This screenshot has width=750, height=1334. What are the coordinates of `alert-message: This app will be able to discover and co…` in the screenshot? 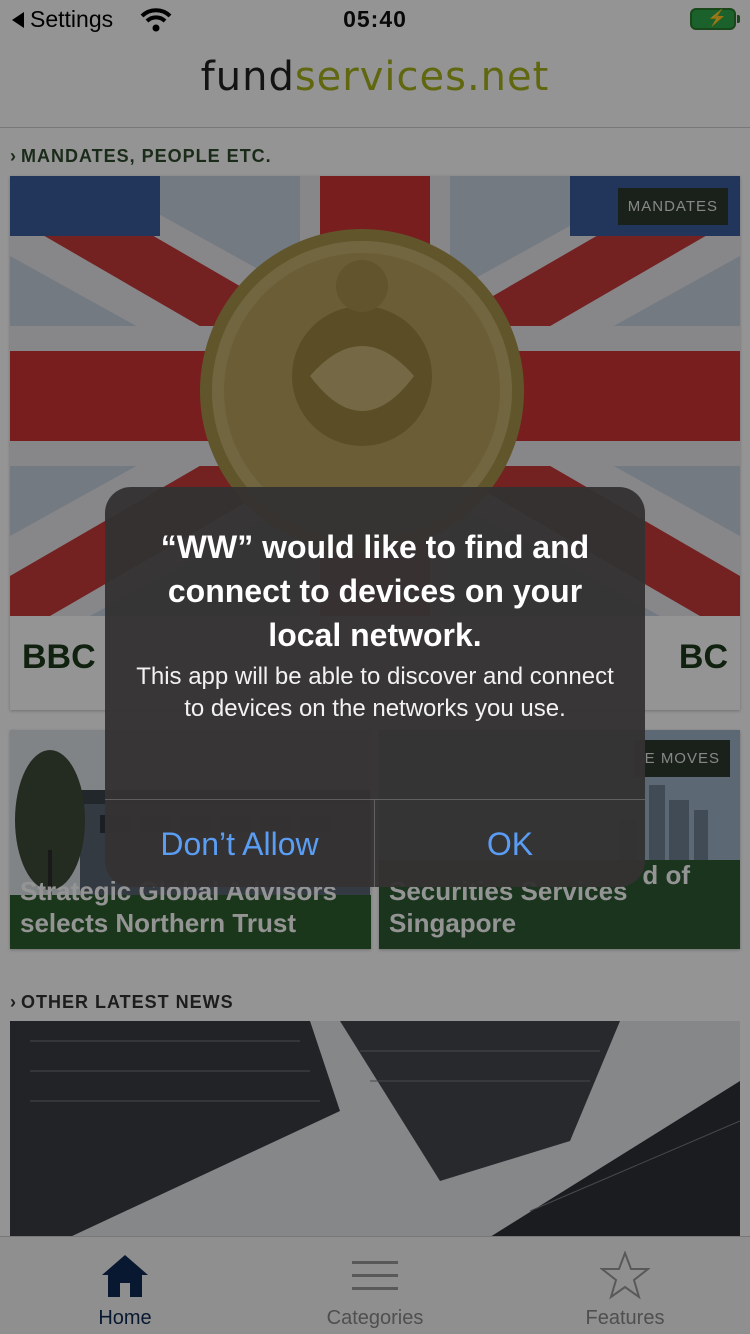 It's located at (375, 692).